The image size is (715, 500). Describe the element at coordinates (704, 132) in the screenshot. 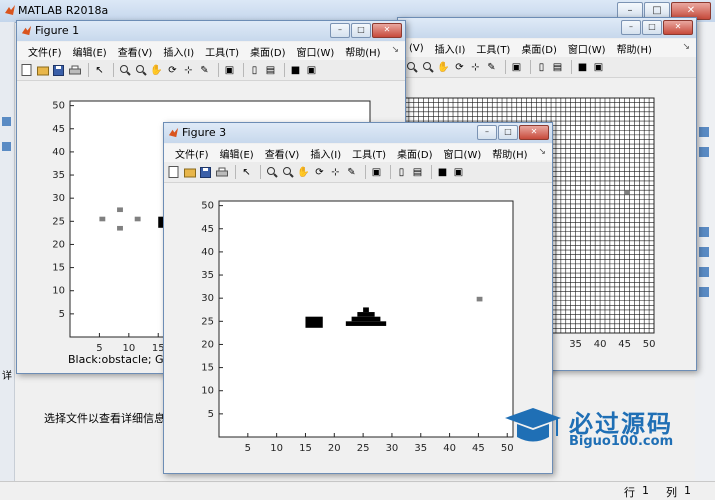

I see `help-icon` at that location.